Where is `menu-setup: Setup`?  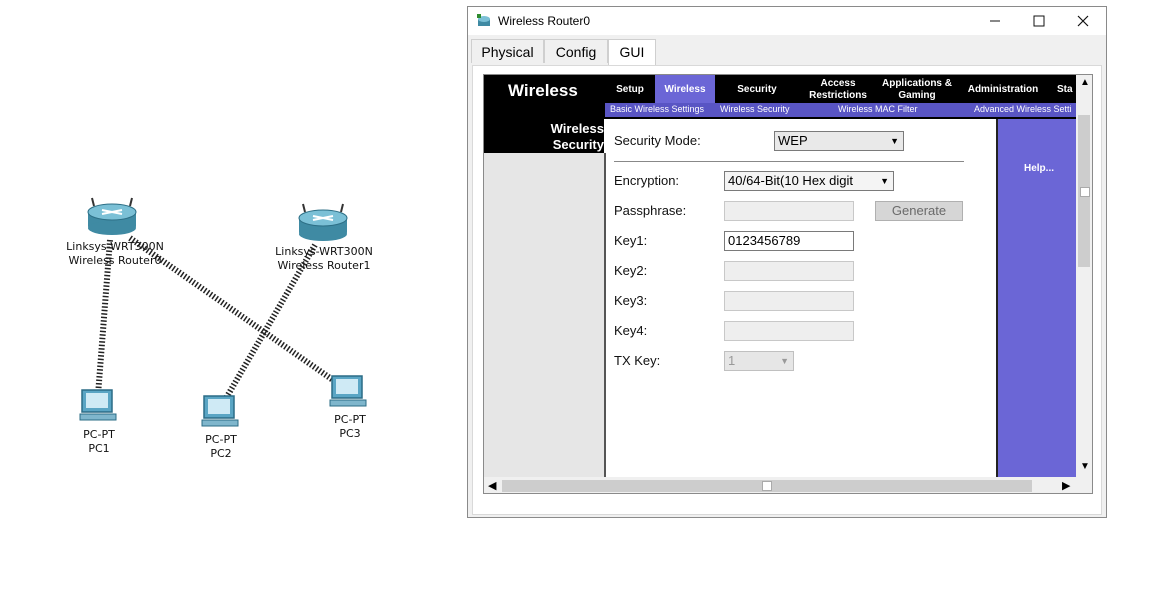
menu-setup: Setup is located at coordinates (630, 90).